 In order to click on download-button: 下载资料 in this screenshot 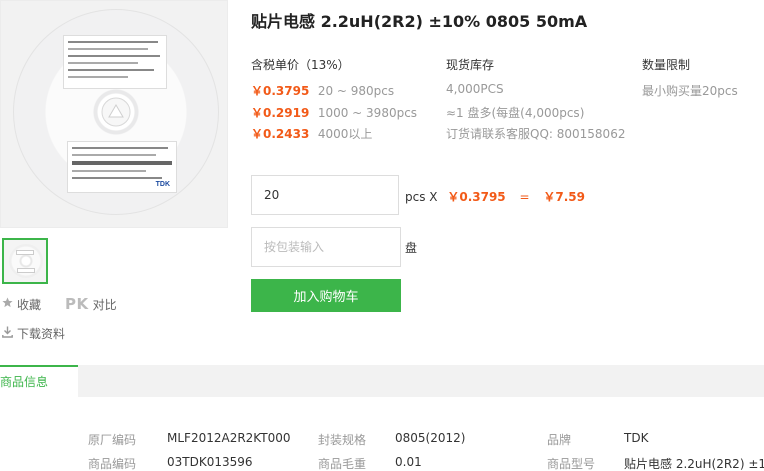, I will do `click(33, 333)`.